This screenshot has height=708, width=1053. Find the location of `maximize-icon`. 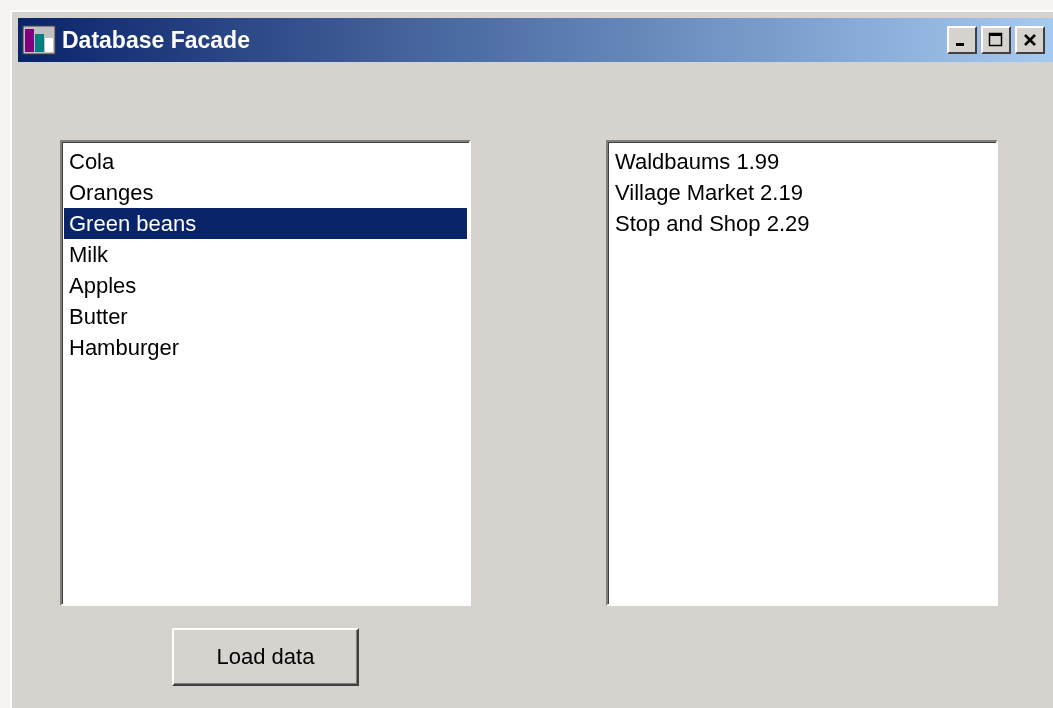

maximize-icon is located at coordinates (996, 40).